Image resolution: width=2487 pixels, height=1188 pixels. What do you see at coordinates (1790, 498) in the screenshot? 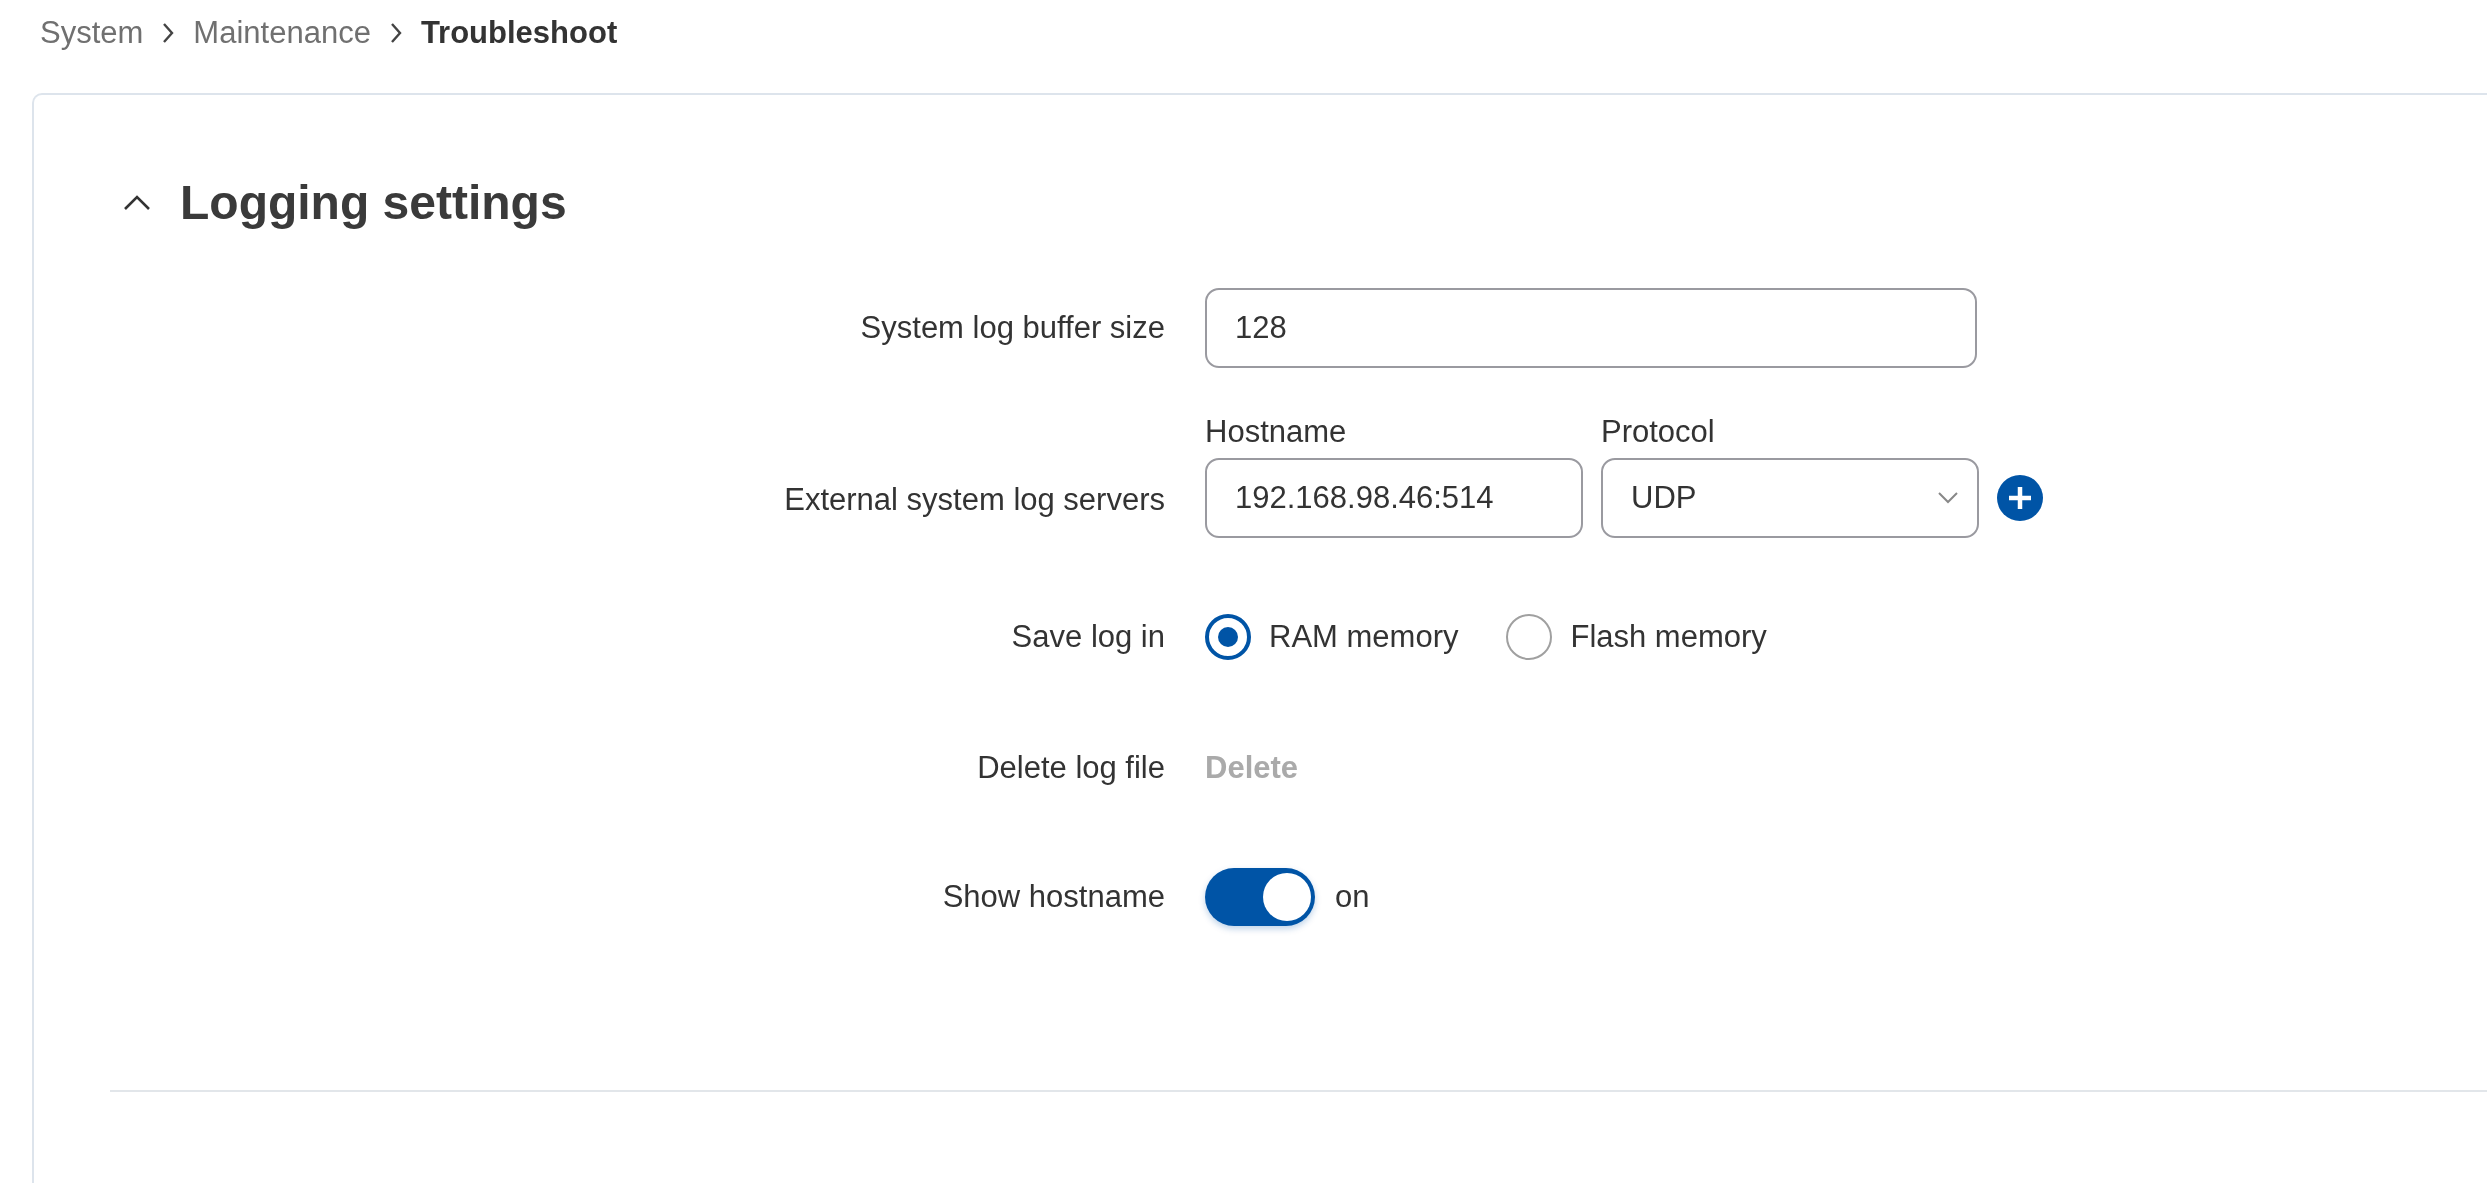
I see `protocol-dropdown: UDP` at bounding box center [1790, 498].